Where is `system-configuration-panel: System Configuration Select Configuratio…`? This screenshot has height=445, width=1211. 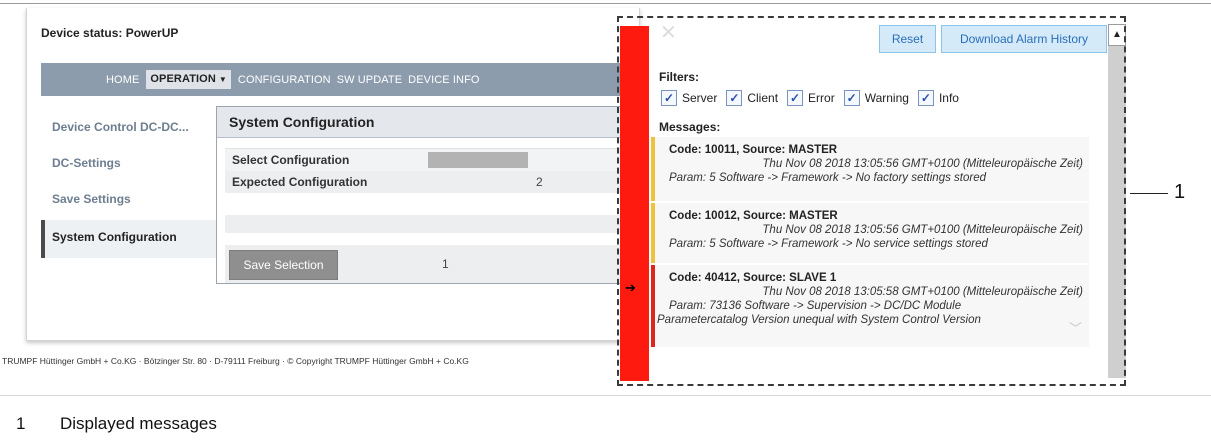
system-configuration-panel: System Configuration Select Configuratio… is located at coordinates (428, 195).